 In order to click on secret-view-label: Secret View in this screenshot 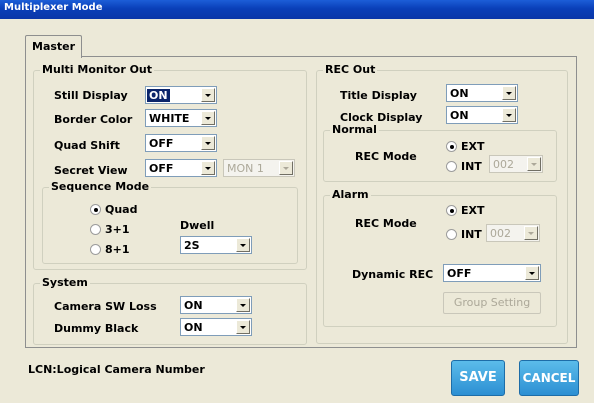, I will do `click(91, 170)`.